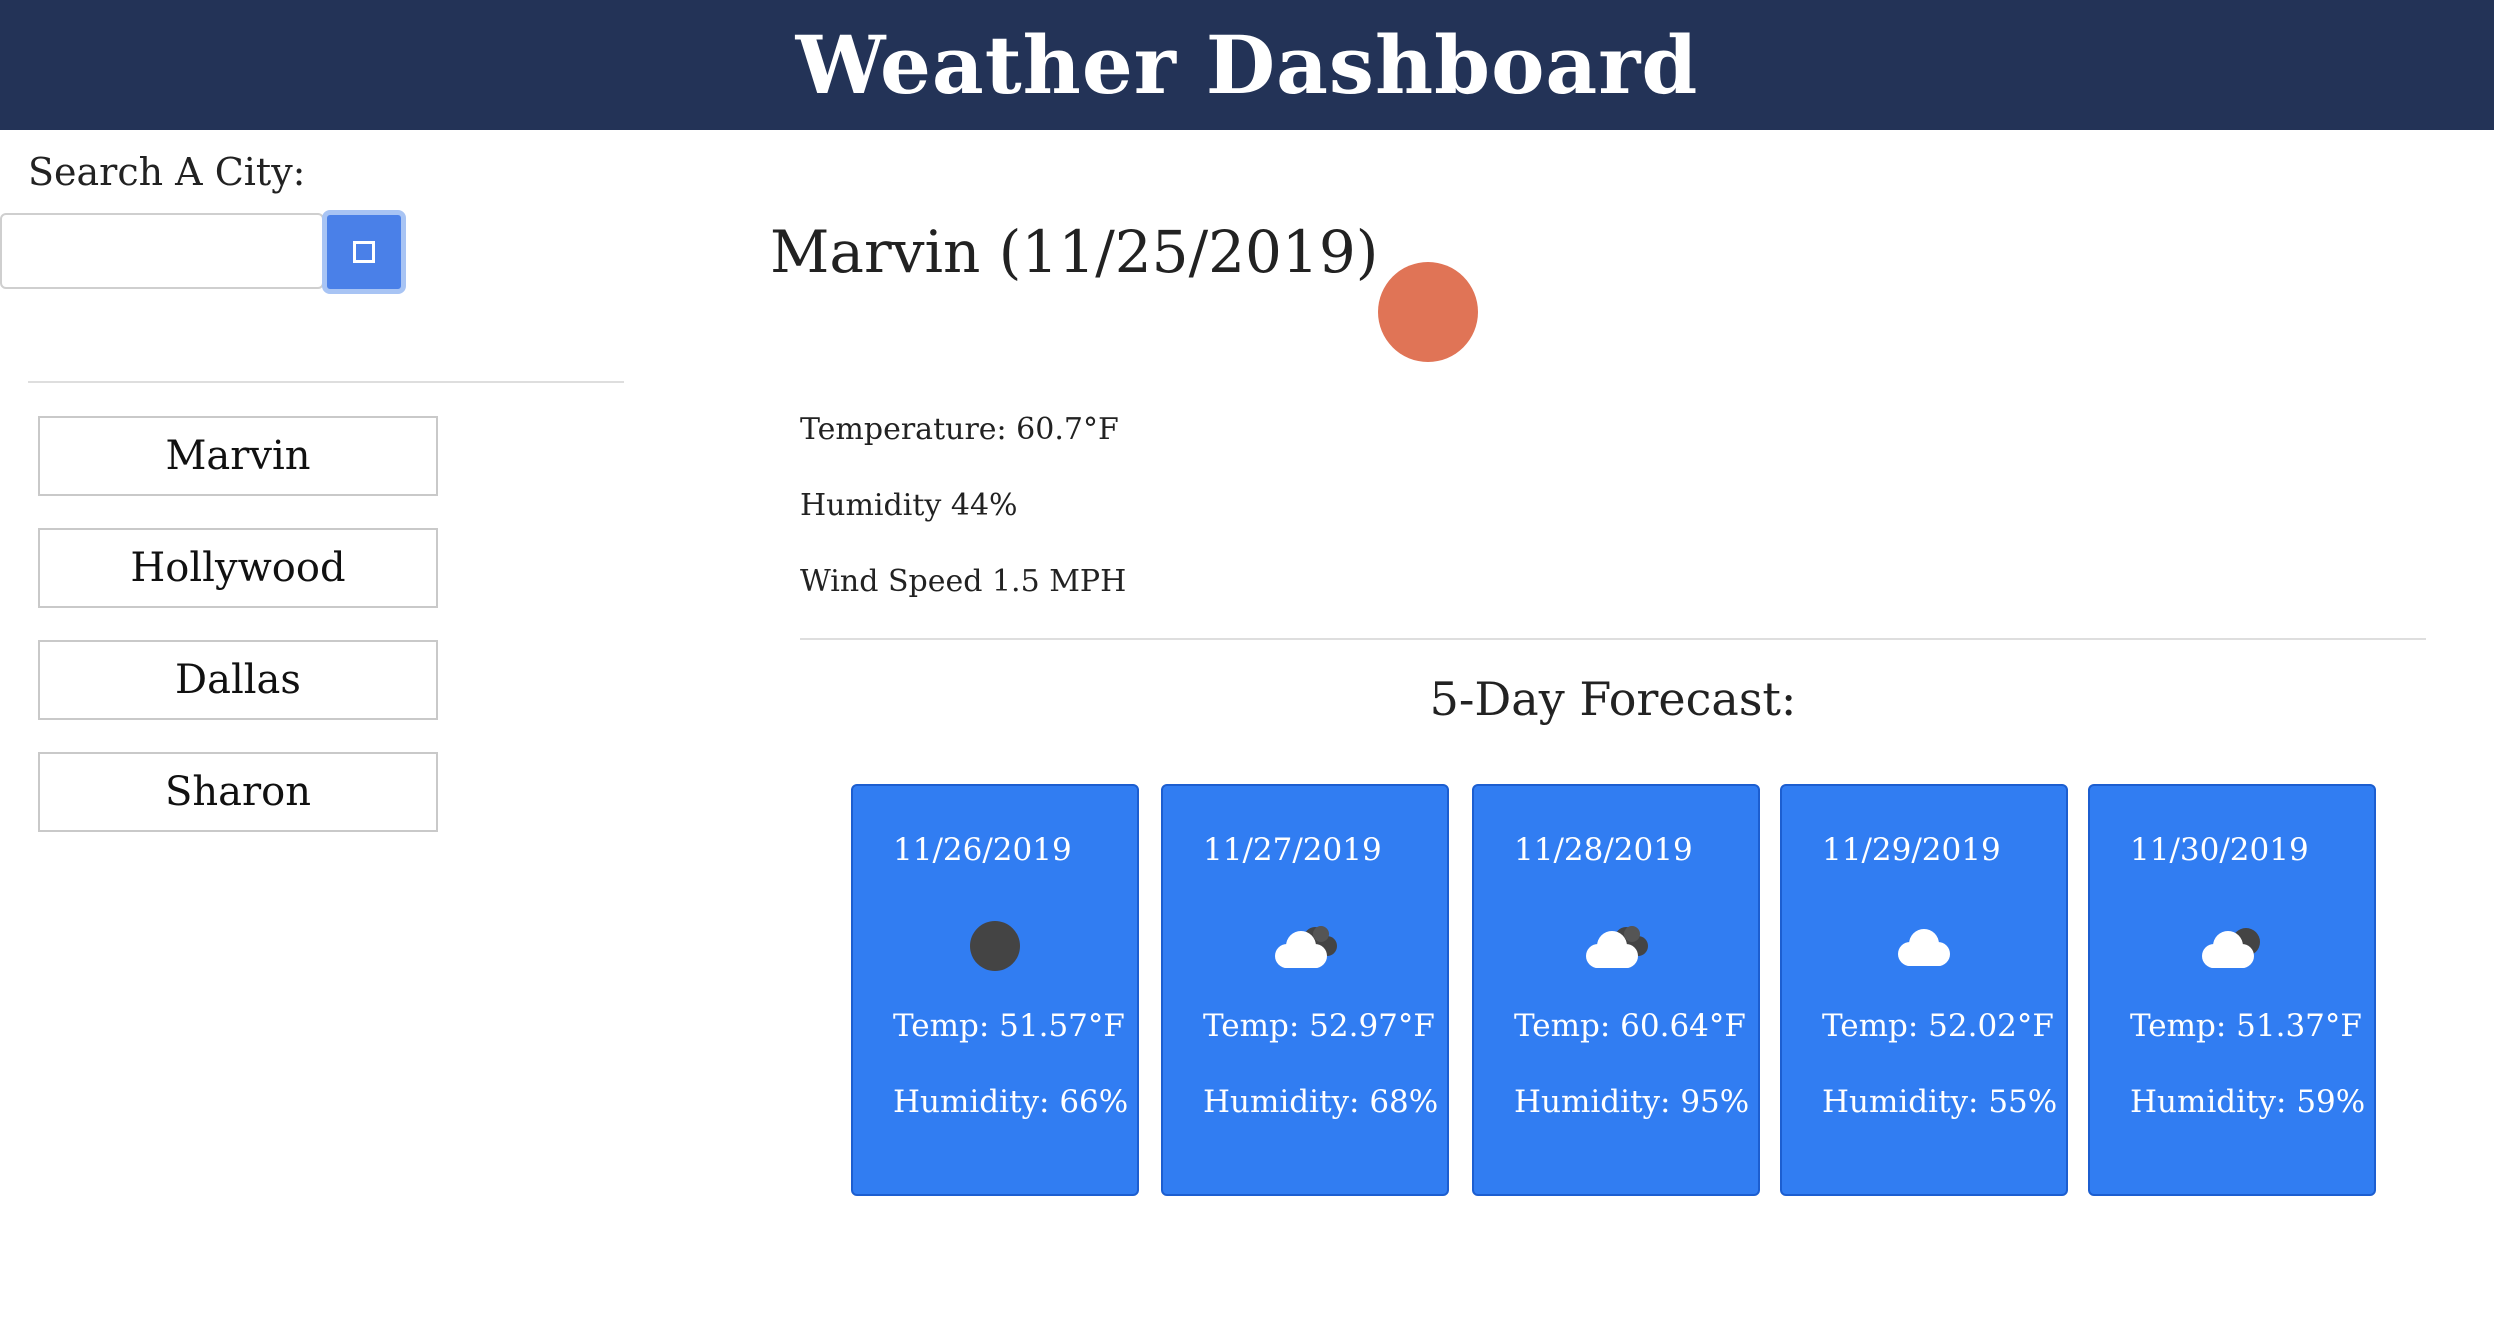 This screenshot has height=1340, width=2494. I want to click on sidebar-divider, so click(326, 382).